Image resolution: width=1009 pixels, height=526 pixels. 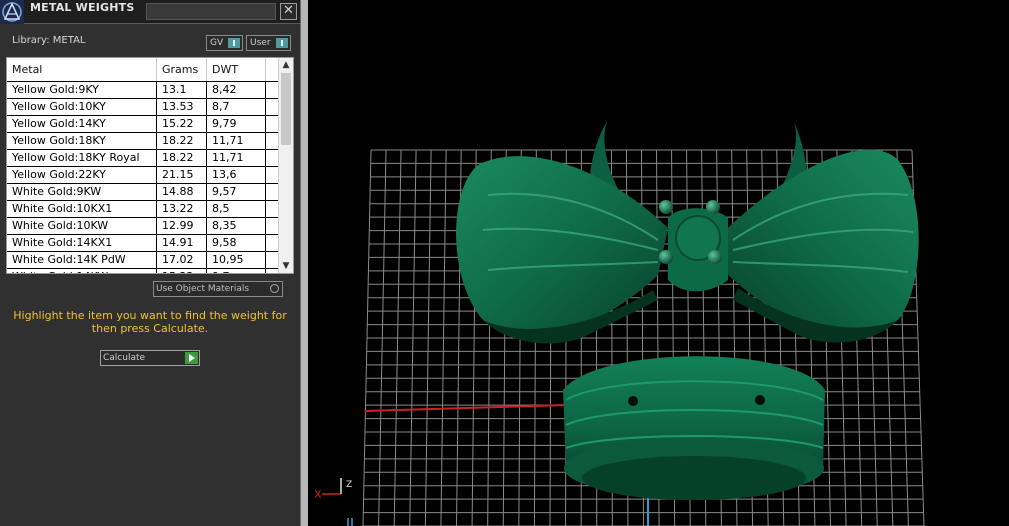 I want to click on axis-x-label: X, so click(x=318, y=494).